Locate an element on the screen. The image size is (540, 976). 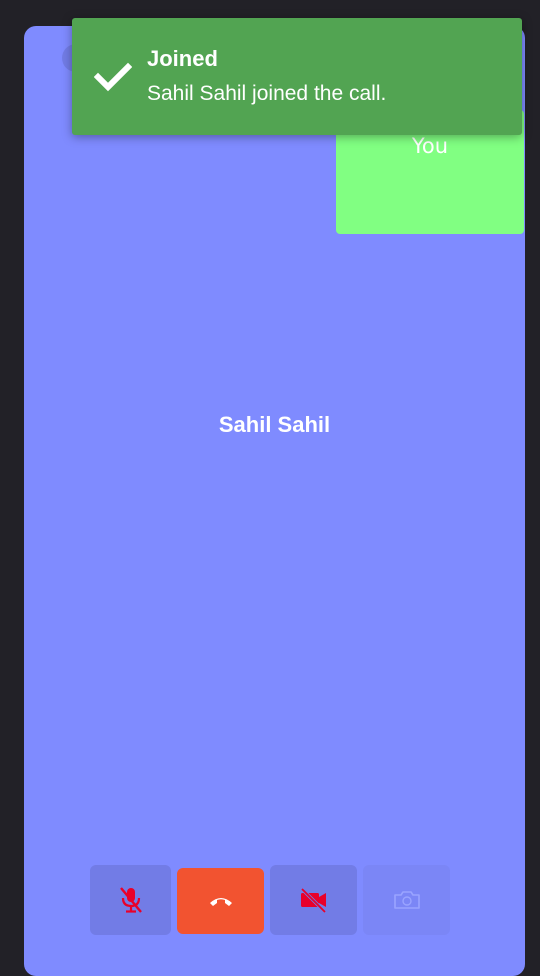
end-call-button is located at coordinates (220, 901).